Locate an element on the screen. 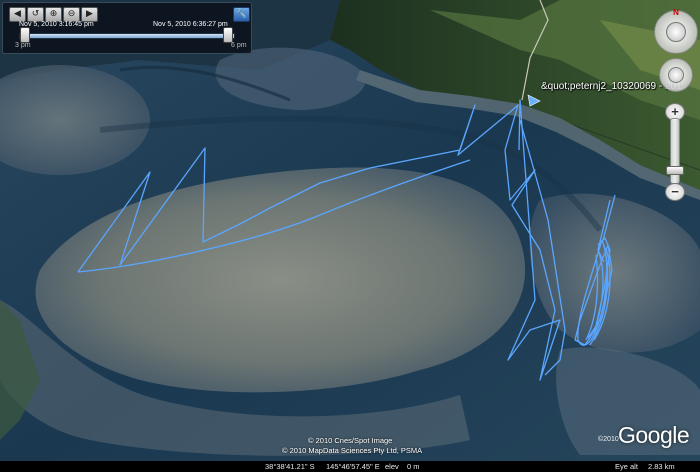 This screenshot has width=700, height=472. google-logo: Google is located at coordinates (654, 435).